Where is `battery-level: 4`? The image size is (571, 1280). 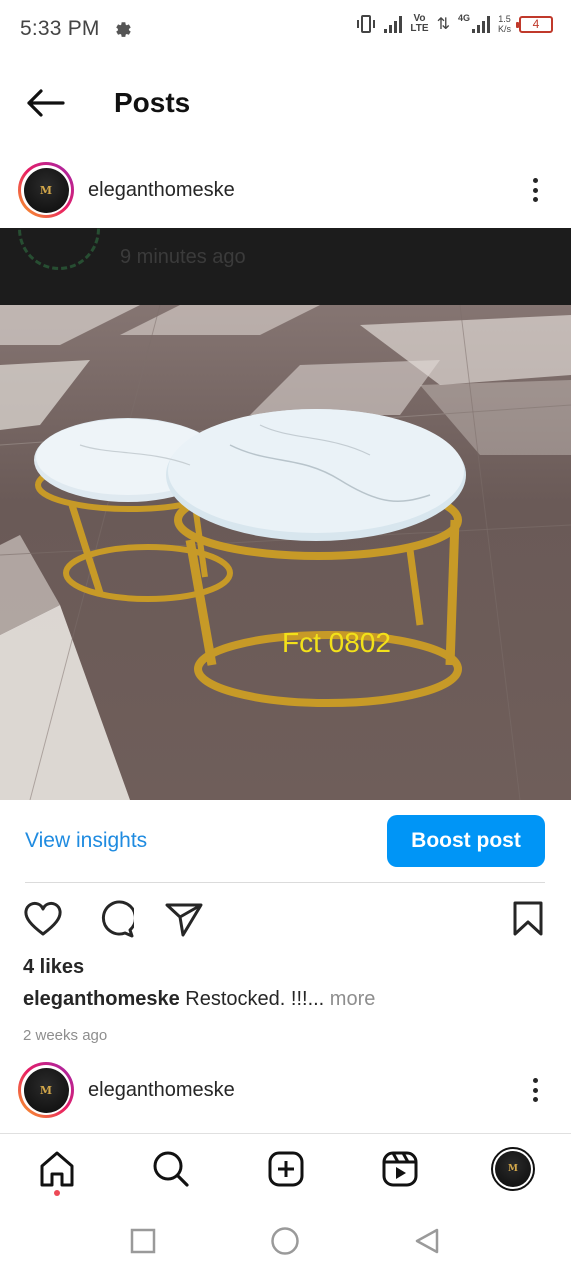 battery-level: 4 is located at coordinates (536, 24).